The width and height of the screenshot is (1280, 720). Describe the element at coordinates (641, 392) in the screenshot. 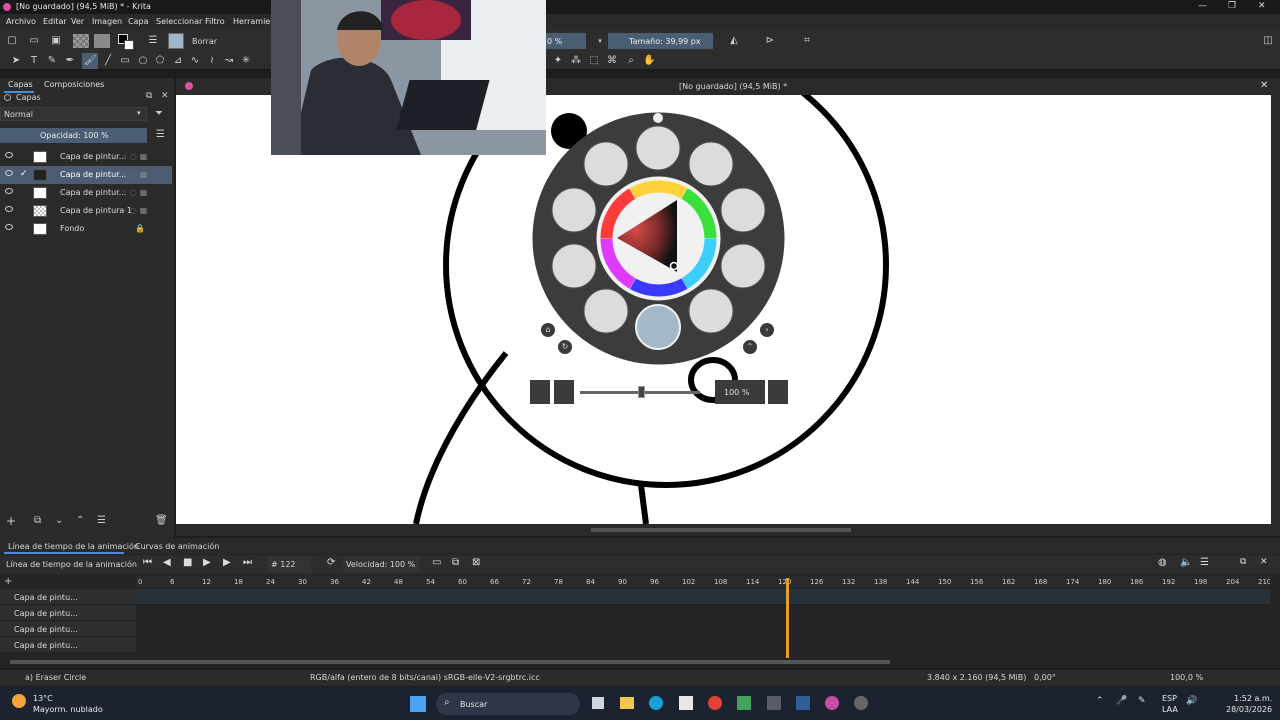

I see `zoom-slider-handle` at that location.